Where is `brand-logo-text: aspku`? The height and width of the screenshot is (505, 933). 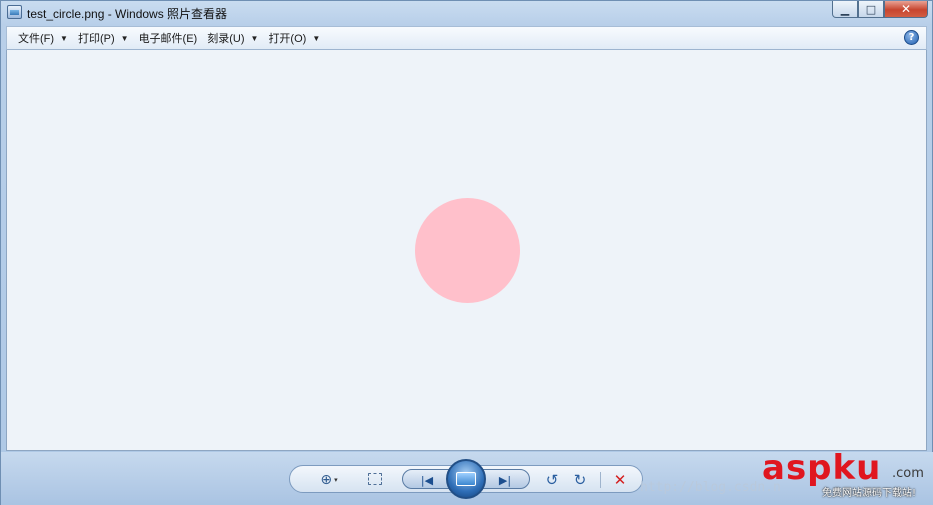
brand-logo-text: aspku is located at coordinates (821, 468).